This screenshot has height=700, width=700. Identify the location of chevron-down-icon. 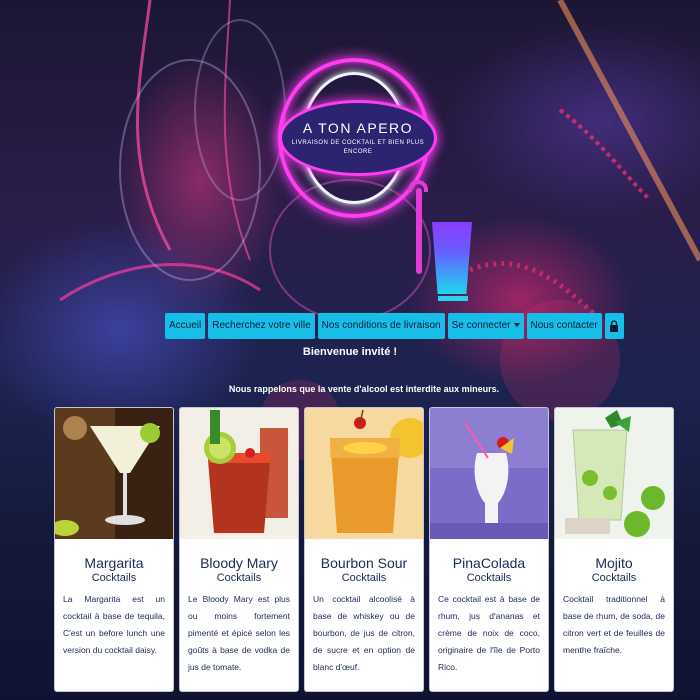
(516, 325).